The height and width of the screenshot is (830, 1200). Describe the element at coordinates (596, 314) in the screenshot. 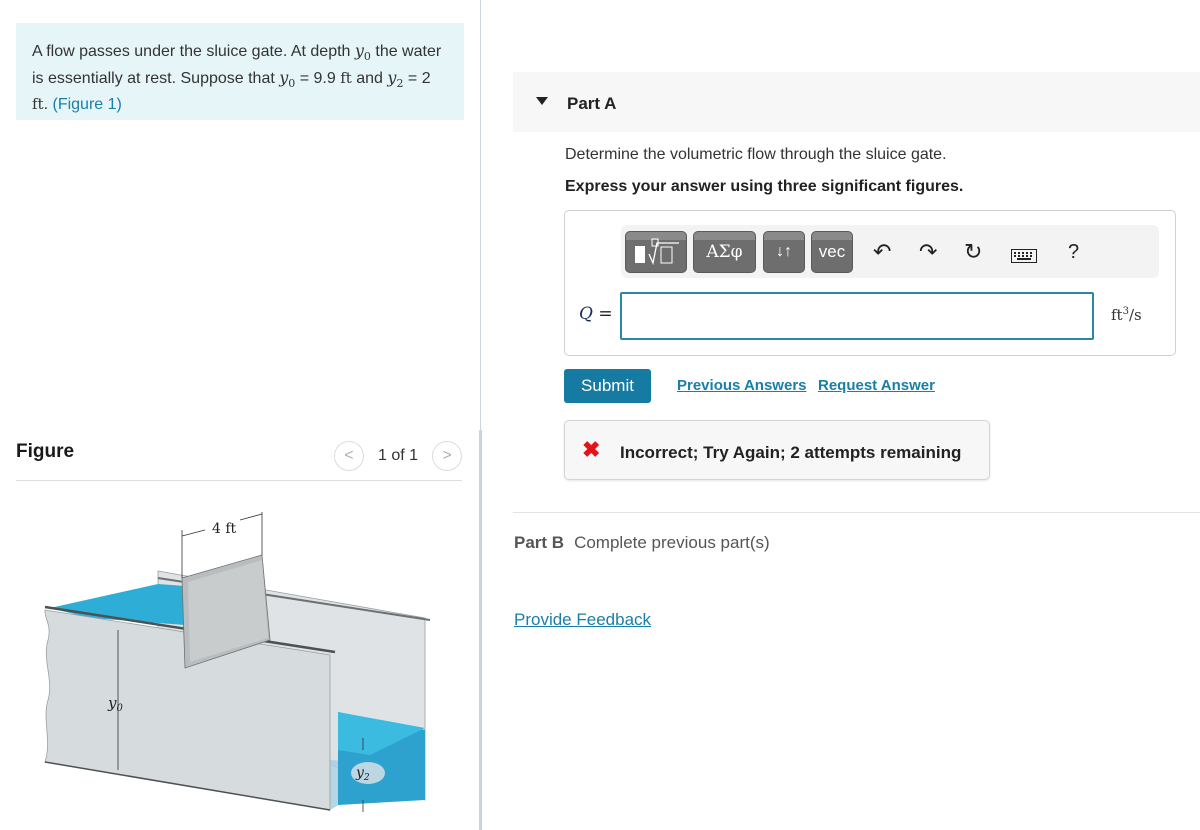

I see `answer-label: Q =` at that location.